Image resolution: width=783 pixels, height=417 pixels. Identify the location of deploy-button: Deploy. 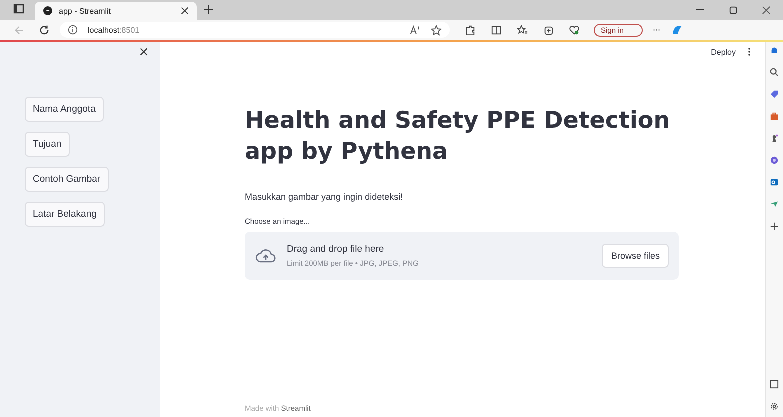
(723, 52).